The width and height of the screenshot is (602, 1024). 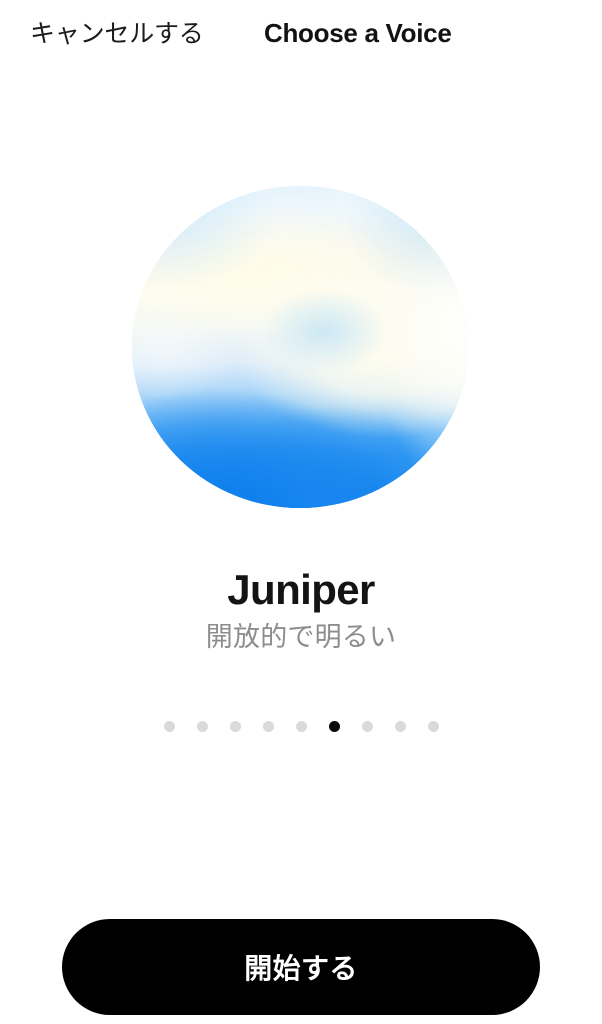 I want to click on start-button: 開始する, so click(x=301, y=967).